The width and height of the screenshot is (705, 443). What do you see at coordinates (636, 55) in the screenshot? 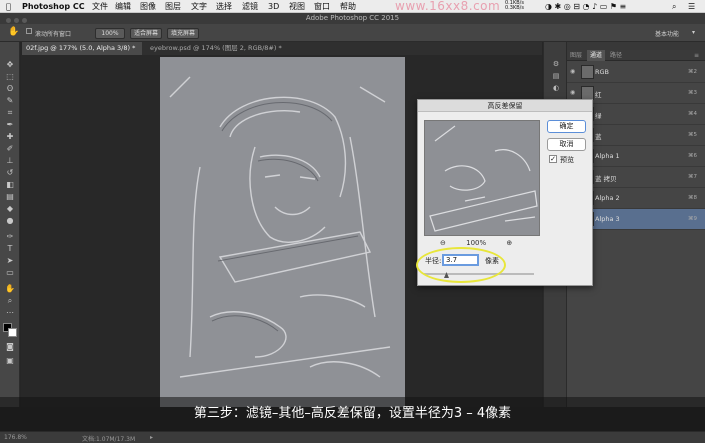
I see `panel-tabs: 图层 通道 路径 ≡` at bounding box center [636, 55].